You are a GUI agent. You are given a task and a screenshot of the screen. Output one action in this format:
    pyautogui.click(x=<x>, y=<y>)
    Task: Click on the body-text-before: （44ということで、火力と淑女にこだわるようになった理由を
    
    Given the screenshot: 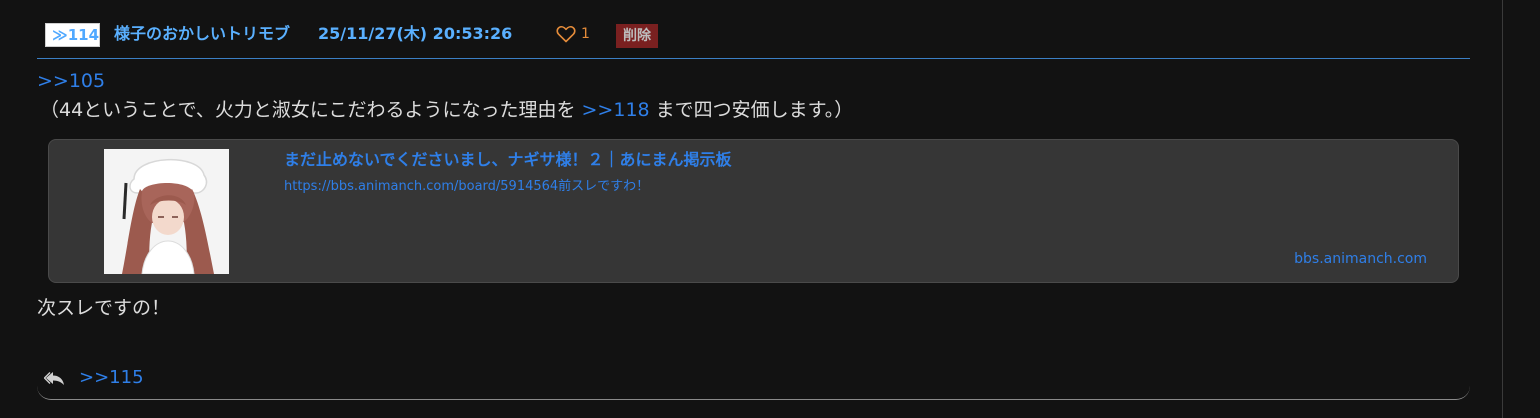 What is the action you would take?
    pyautogui.click(x=311, y=110)
    